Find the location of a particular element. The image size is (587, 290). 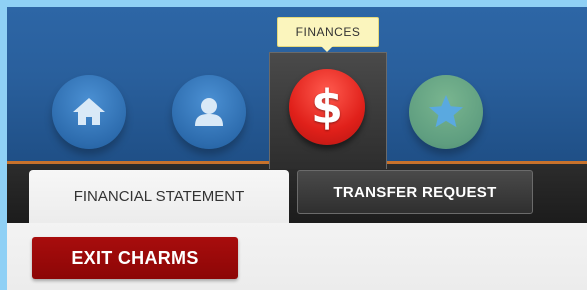

home-icon is located at coordinates (89, 111).